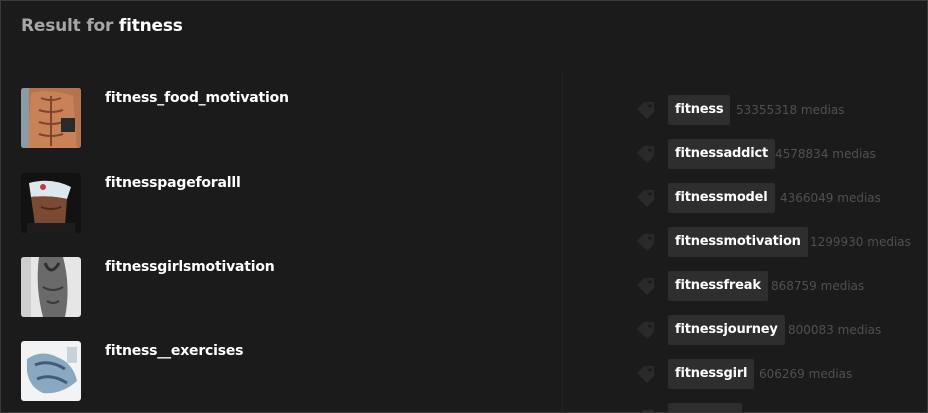 The height and width of the screenshot is (413, 928). What do you see at coordinates (281, 371) in the screenshot?
I see `user-result-item: fitness__exercises` at bounding box center [281, 371].